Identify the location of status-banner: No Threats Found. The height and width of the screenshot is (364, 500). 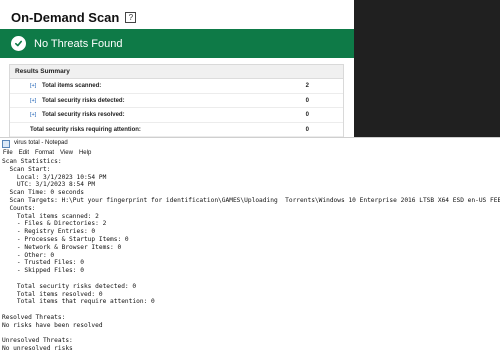
(177, 43).